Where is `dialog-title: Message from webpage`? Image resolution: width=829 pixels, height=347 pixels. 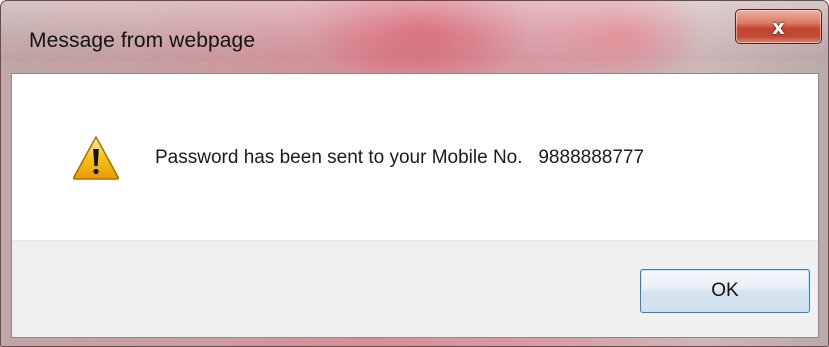 dialog-title: Message from webpage is located at coordinates (142, 40).